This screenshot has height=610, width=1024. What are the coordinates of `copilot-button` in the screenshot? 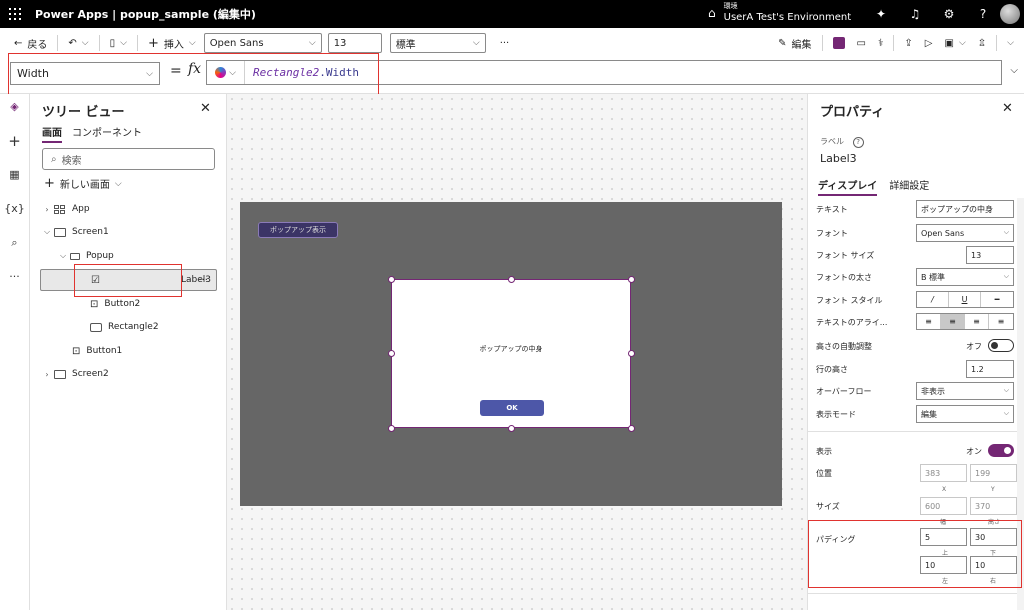 It's located at (839, 43).